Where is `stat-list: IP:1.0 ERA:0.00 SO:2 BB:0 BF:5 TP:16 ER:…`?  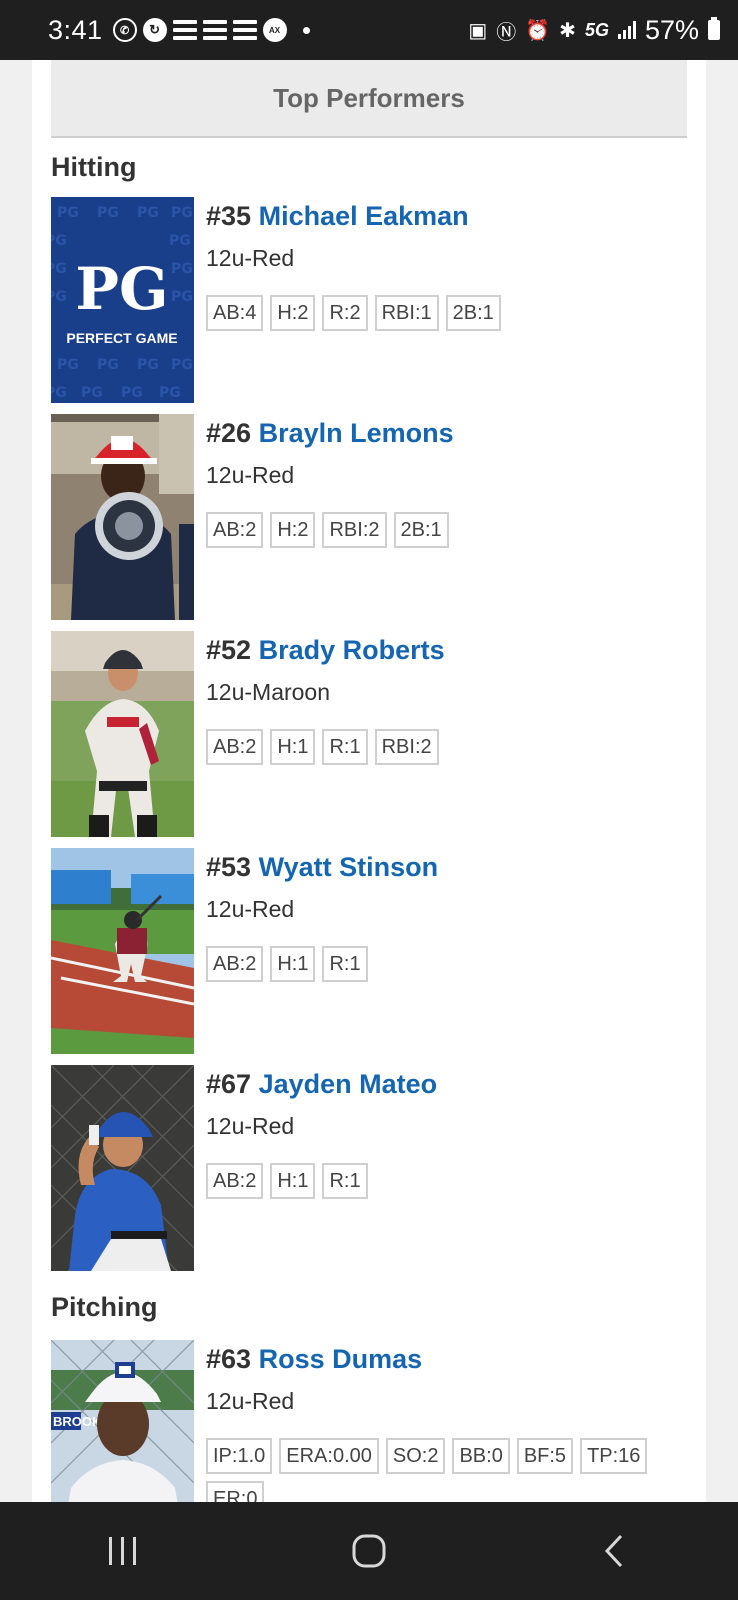
stat-list: IP:1.0 ERA:0.00 SO:2 BB:0 BF:5 TP:16 ER:… is located at coordinates (448, 1470).